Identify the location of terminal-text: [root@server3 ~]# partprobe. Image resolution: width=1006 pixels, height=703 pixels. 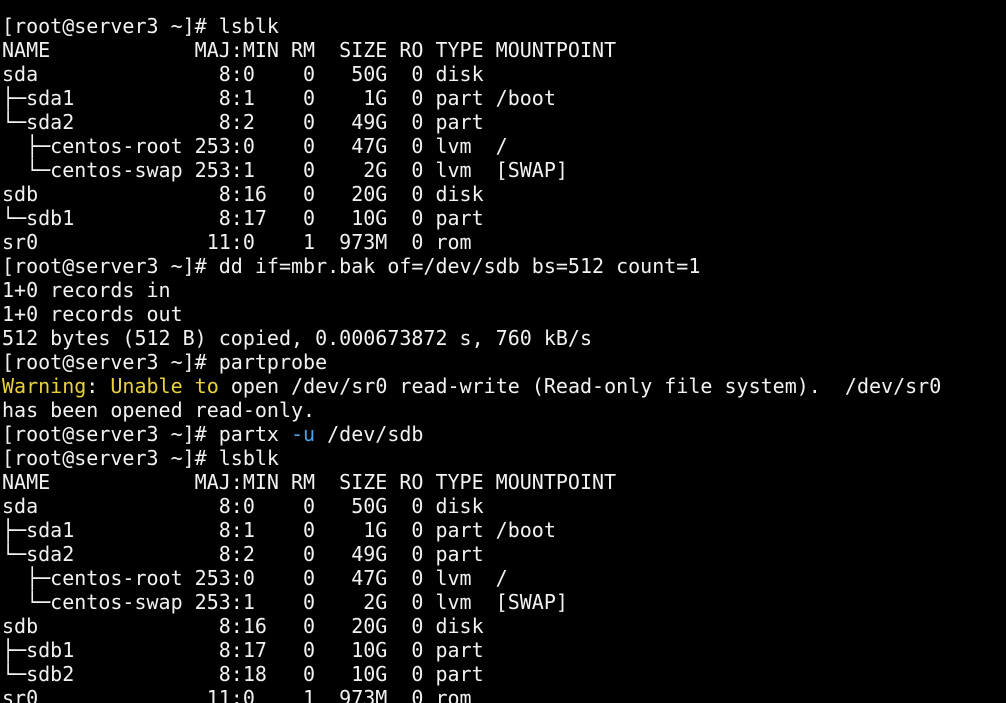
(165, 362).